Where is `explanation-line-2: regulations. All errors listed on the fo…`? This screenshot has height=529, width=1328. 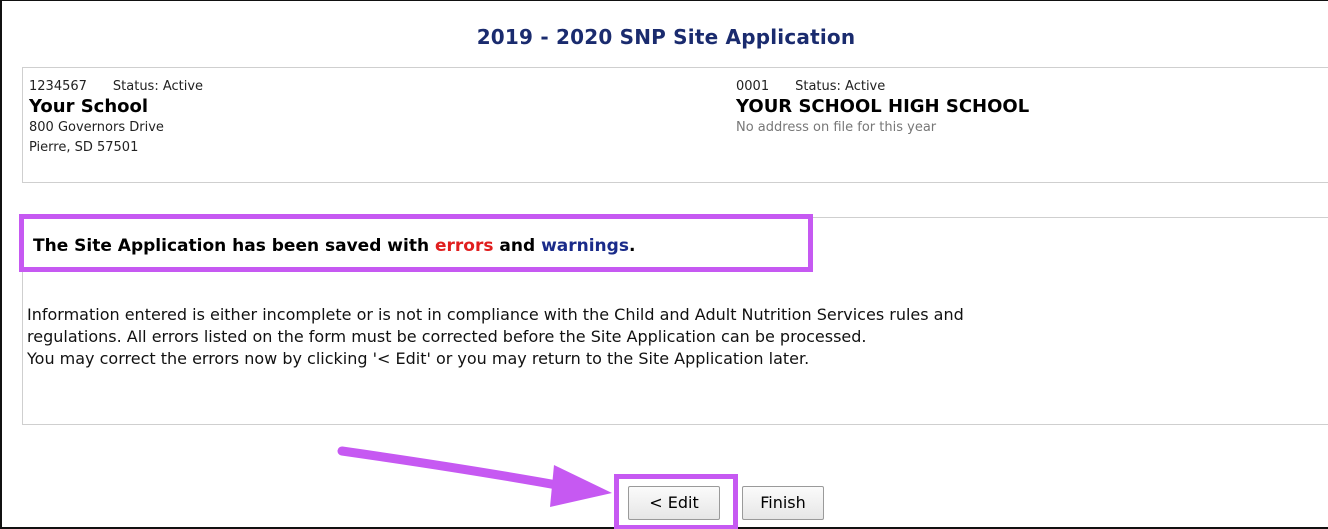
explanation-line-2: regulations. All errors listed on the fo… is located at coordinates (447, 336).